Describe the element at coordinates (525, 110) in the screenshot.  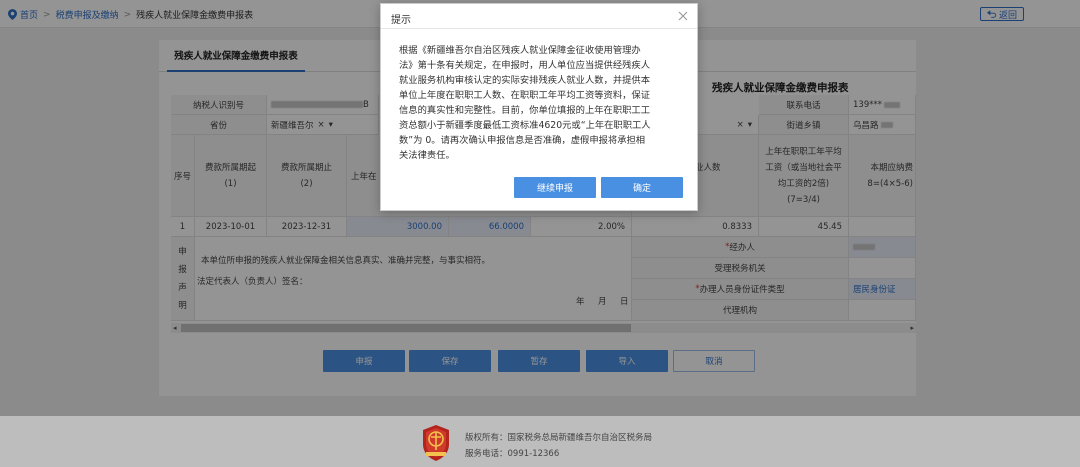
I see `dialog-message-line: 信息的真实性和完整性。目前，你单位填报的上年在职职工工` at that location.